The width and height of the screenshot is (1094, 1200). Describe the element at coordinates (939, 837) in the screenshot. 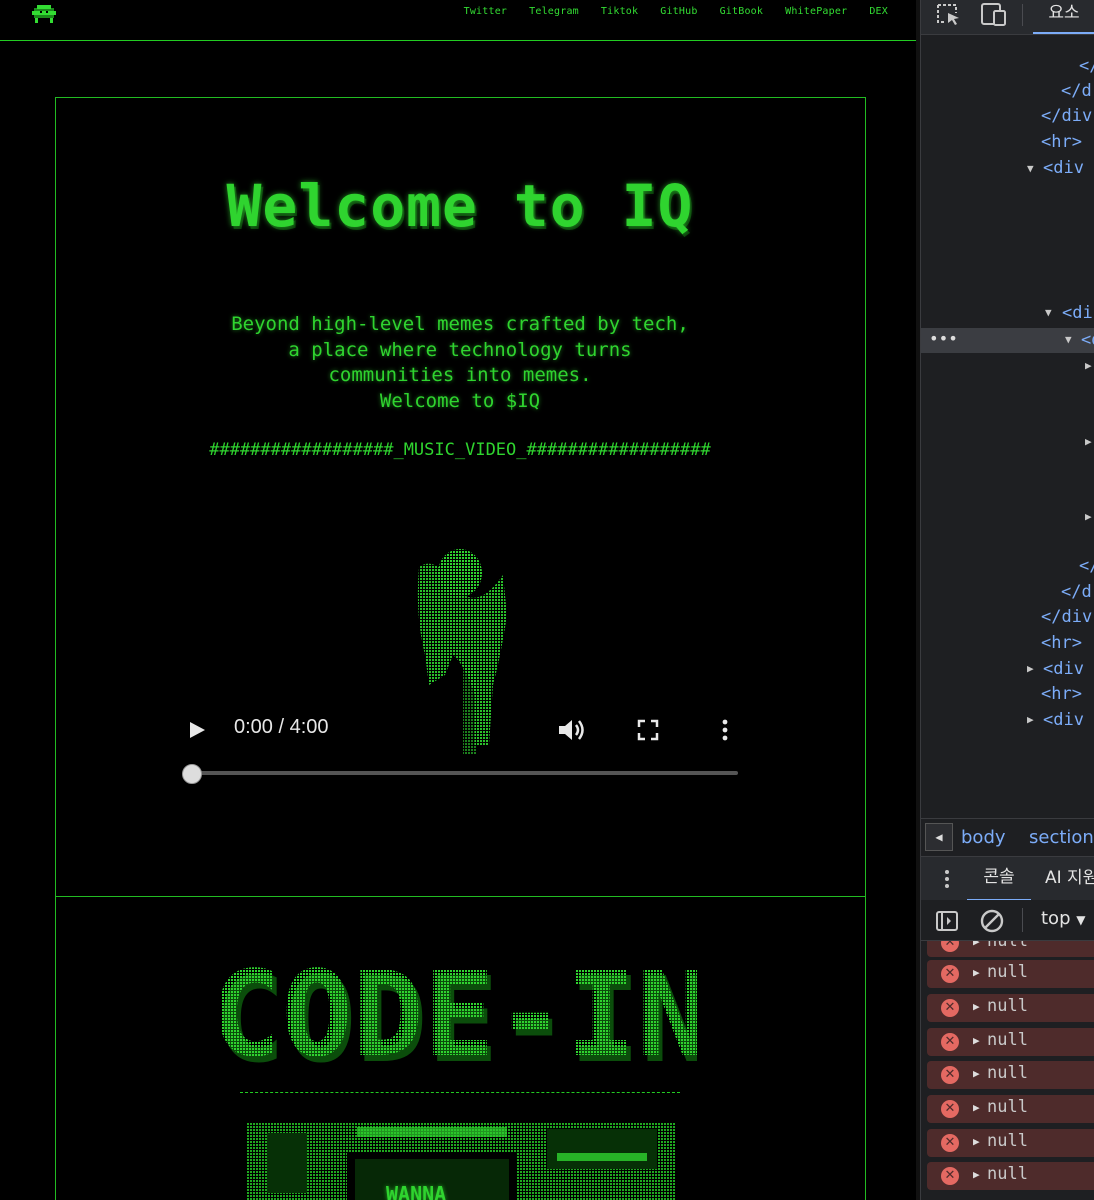

I see `breadcrumb-scroll-left-icon: ◀` at that location.